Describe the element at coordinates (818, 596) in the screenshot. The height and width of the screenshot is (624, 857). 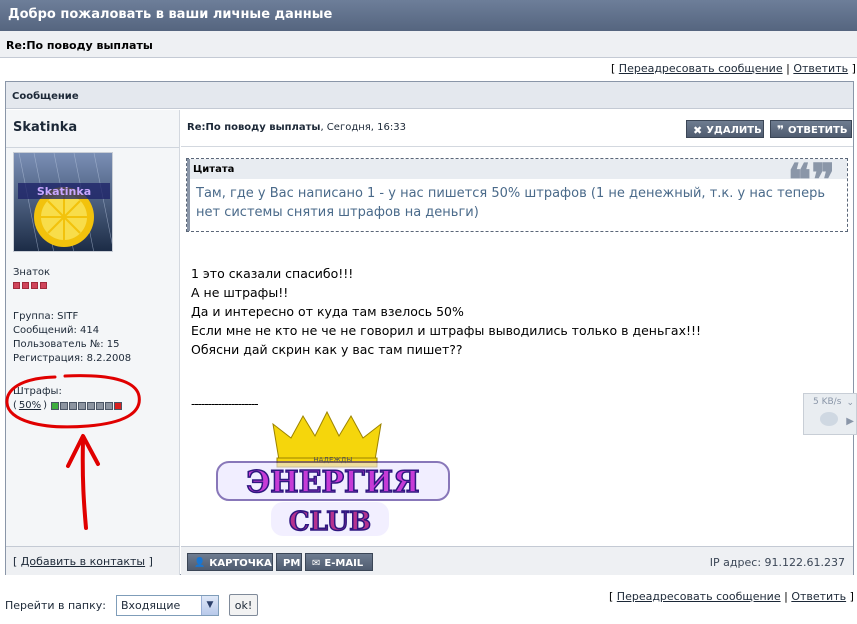
I see `reply-link-bottom: Ответить` at that location.